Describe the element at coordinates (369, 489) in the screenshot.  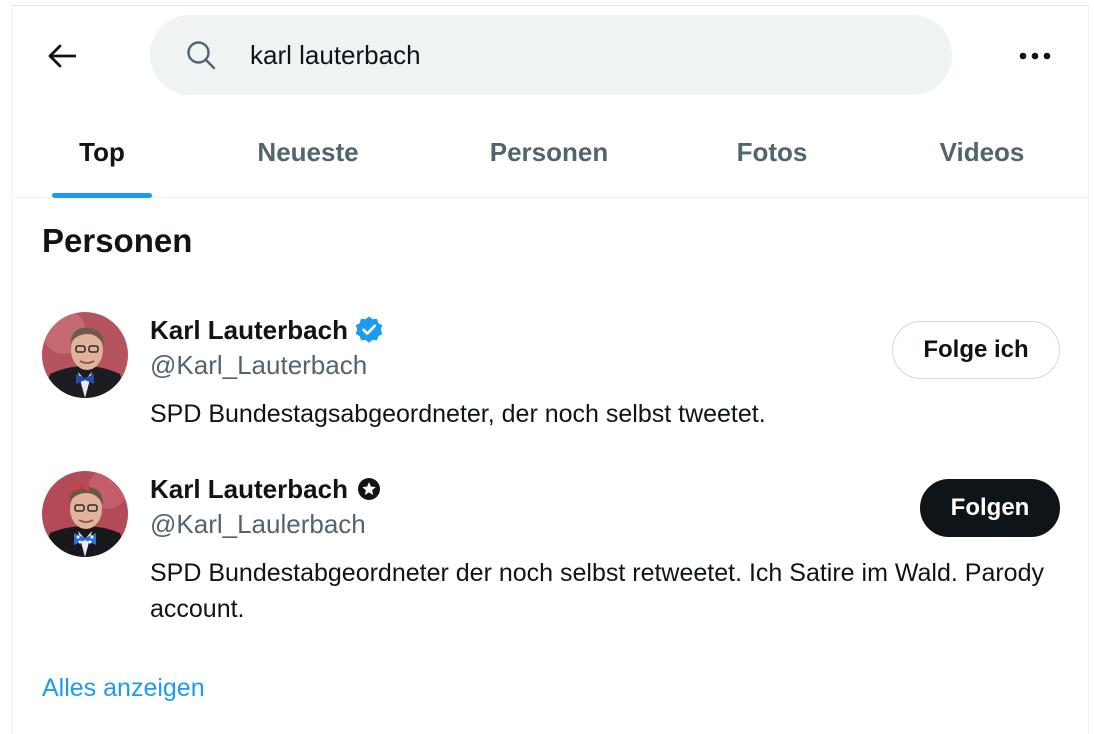
I see `star-badge-icon` at that location.